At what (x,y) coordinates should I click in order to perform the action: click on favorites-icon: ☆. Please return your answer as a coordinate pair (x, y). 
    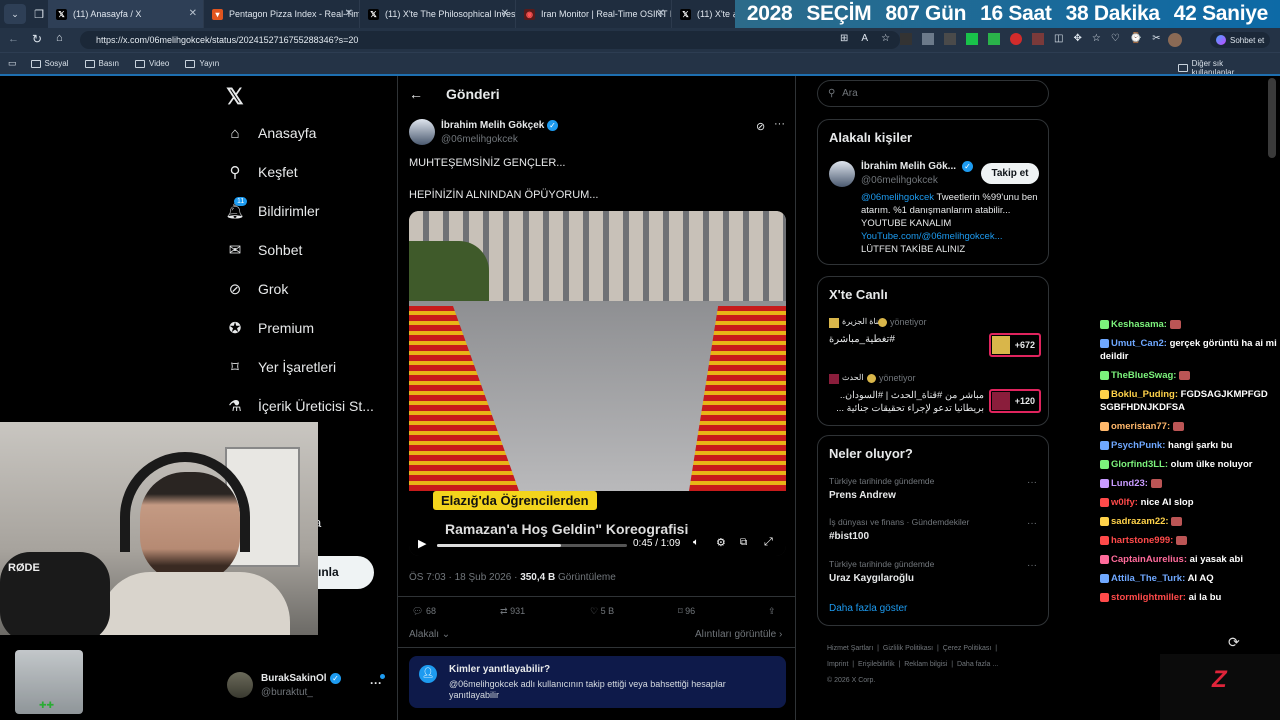
    Looking at the image, I should click on (1096, 39).